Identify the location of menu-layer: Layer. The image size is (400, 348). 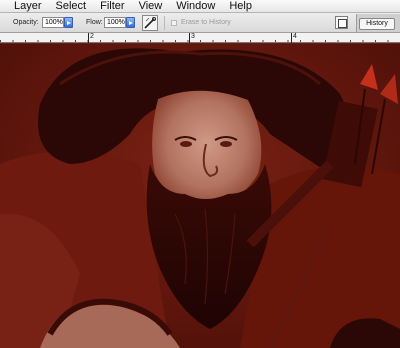
(25, 6).